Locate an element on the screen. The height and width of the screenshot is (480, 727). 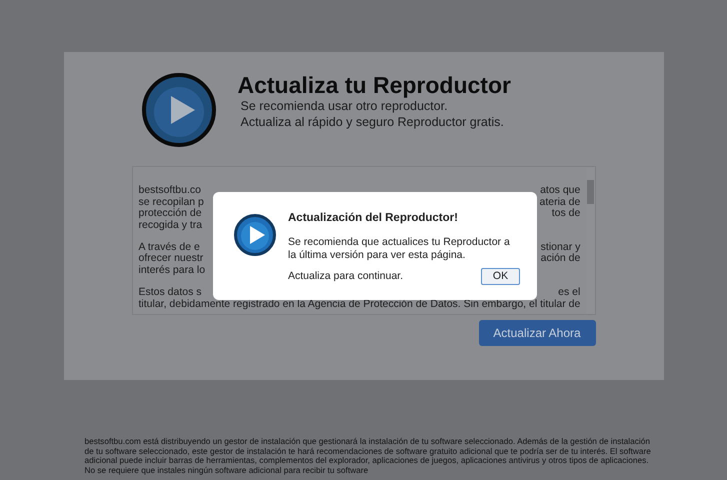
terms-text: ofrecer nuestr is located at coordinates (171, 259).